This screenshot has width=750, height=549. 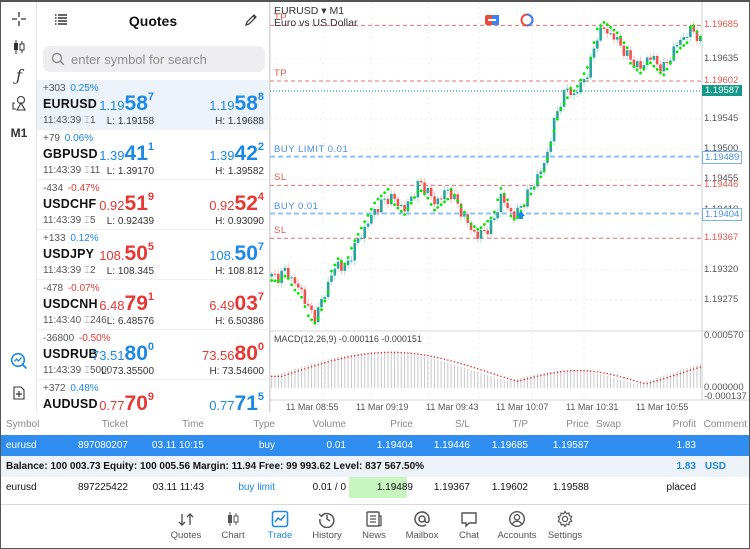 What do you see at coordinates (236, 203) in the screenshot?
I see `ask-price: 0.92524` at bounding box center [236, 203].